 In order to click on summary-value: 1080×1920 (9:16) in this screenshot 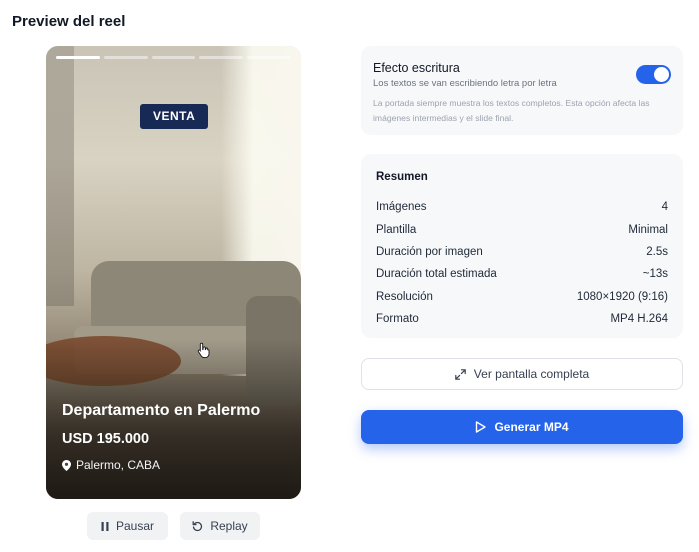, I will do `click(622, 296)`.